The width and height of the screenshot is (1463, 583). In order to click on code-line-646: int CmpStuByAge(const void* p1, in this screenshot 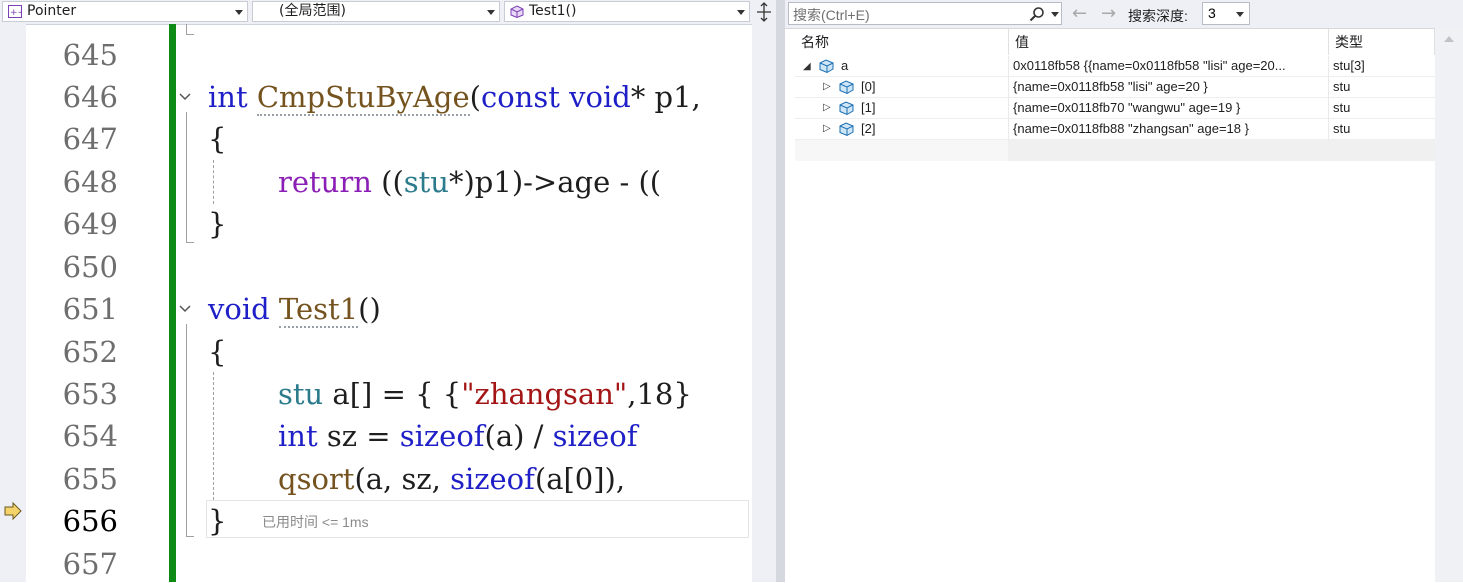, I will do `click(454, 97)`.